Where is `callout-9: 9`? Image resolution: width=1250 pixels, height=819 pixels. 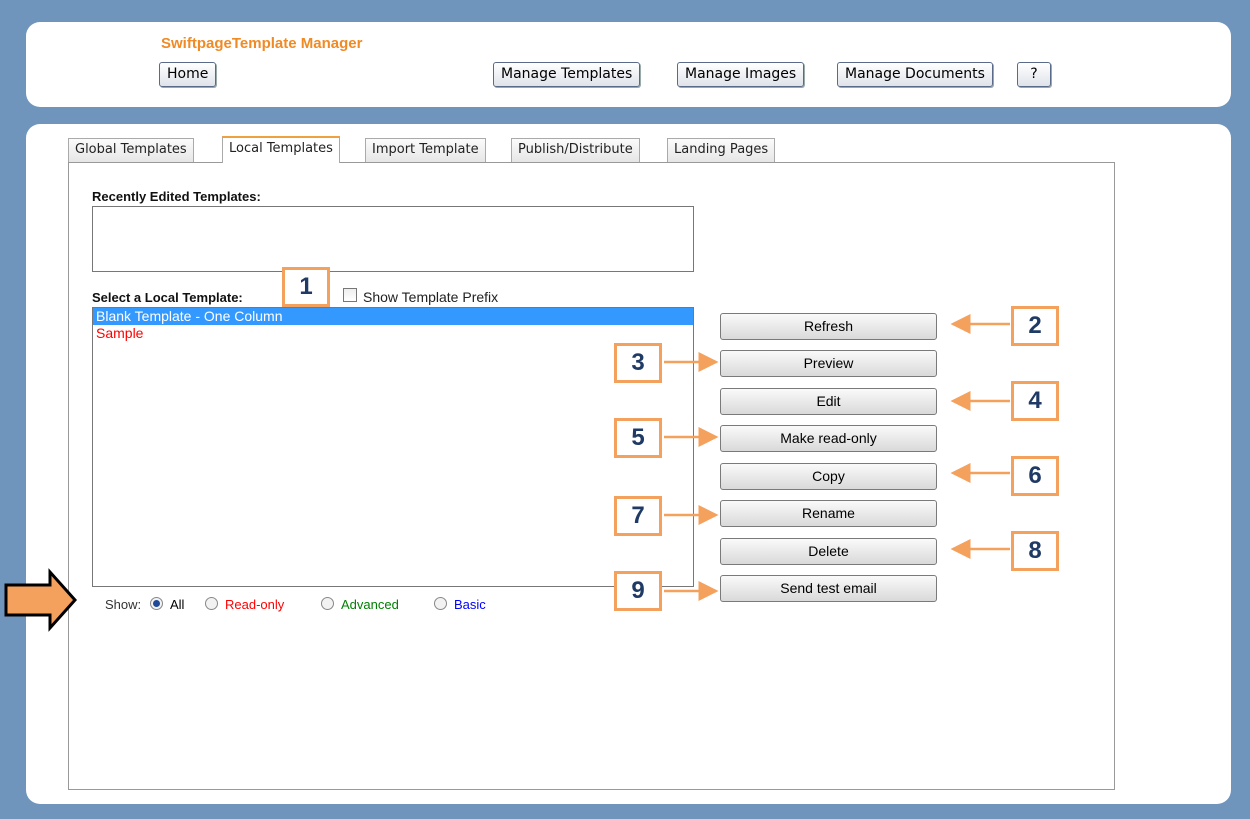
callout-9: 9 is located at coordinates (638, 591).